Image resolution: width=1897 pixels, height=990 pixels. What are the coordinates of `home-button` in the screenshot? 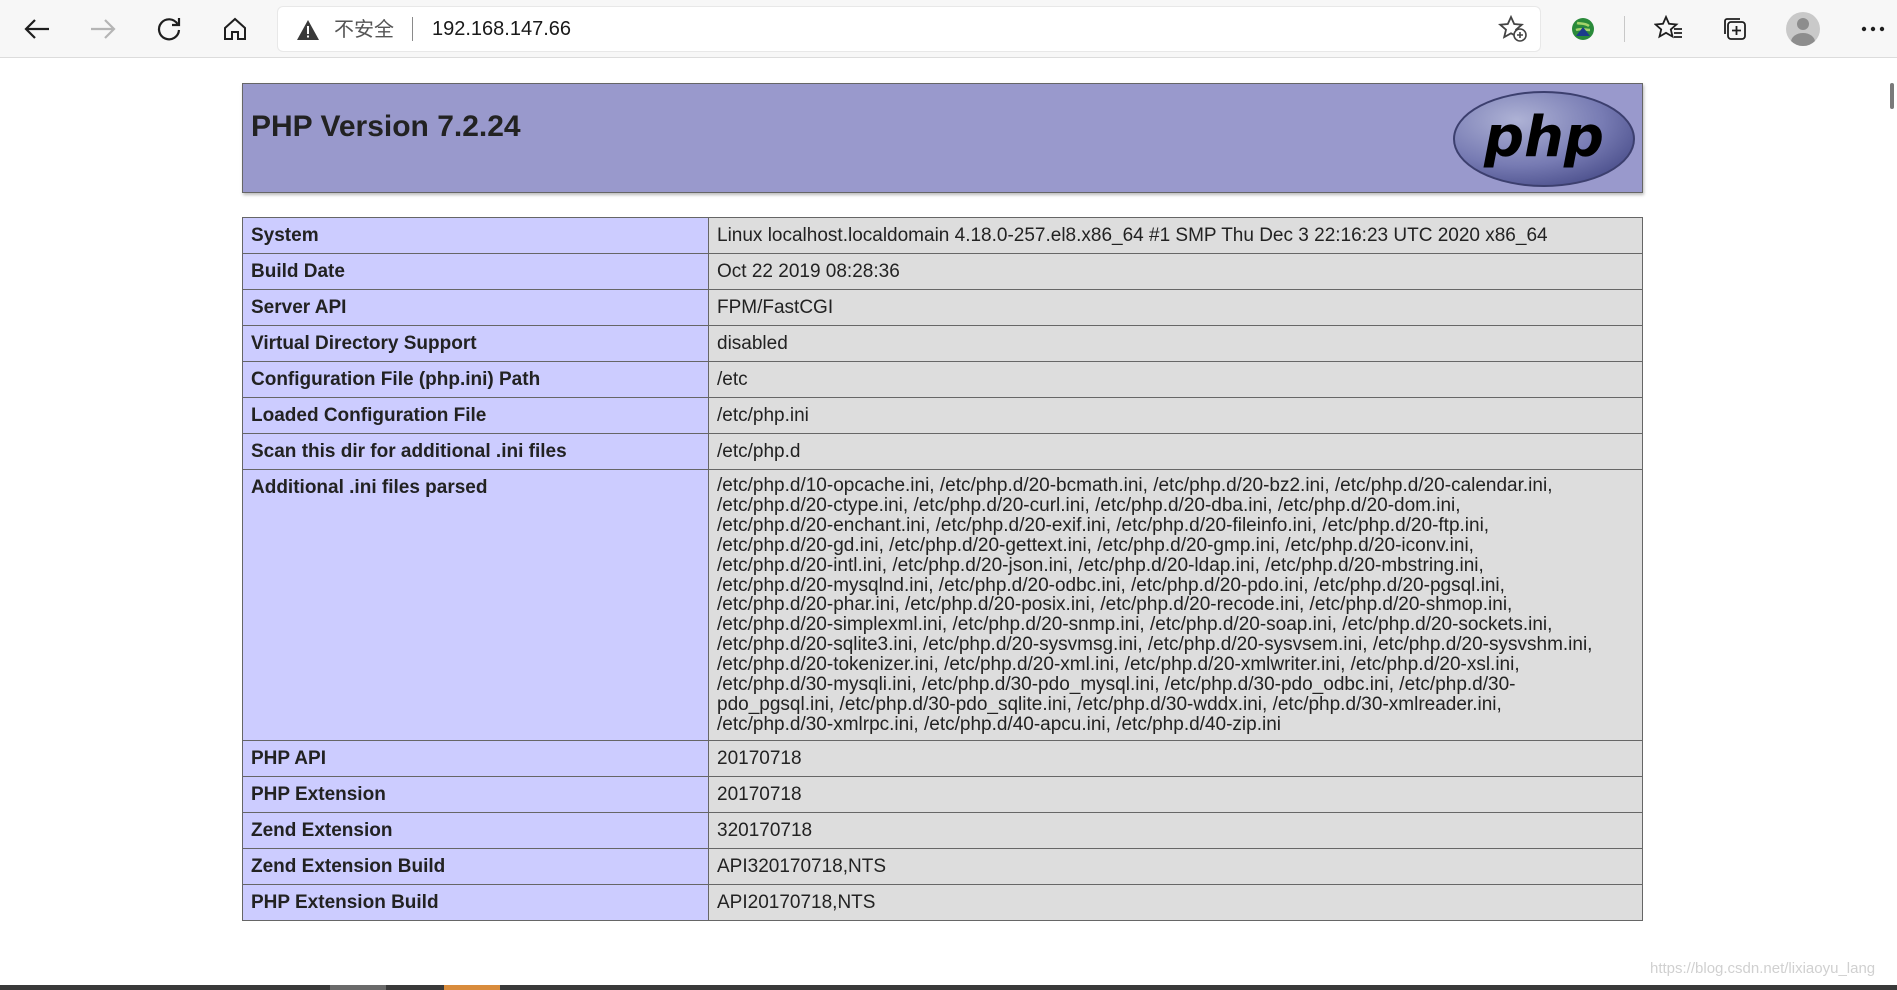 It's located at (235, 29).